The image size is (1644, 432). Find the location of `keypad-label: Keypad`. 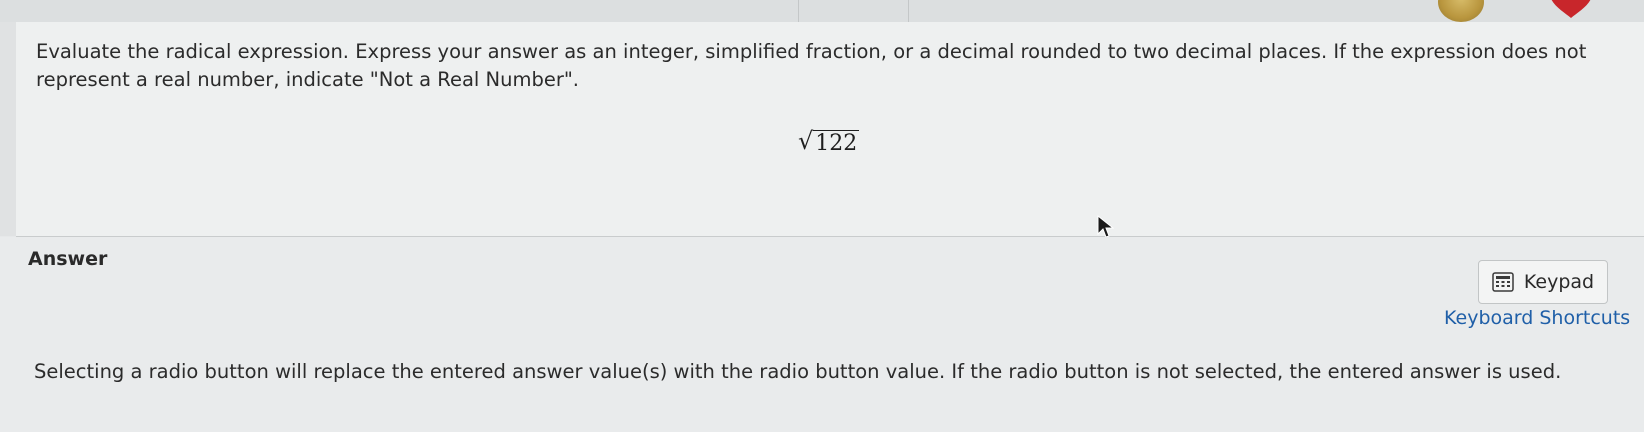

keypad-label: Keypad is located at coordinates (1559, 282).